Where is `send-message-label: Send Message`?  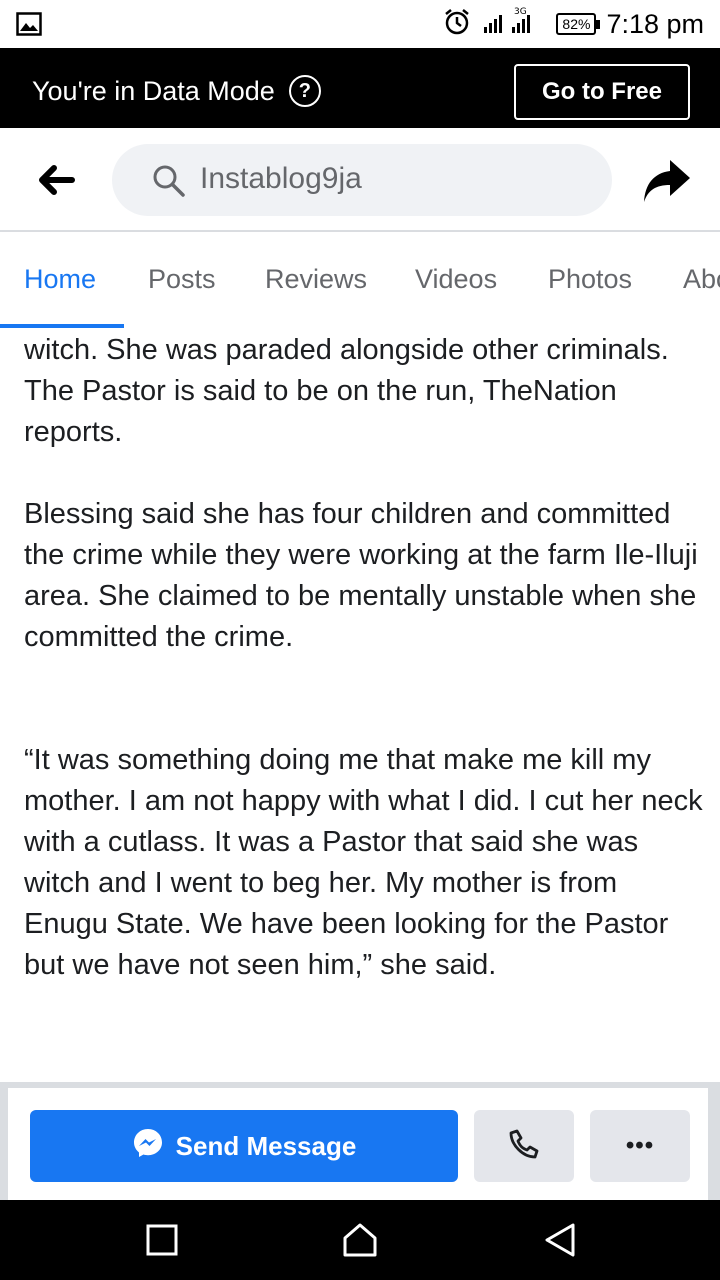 send-message-label: Send Message is located at coordinates (266, 1145).